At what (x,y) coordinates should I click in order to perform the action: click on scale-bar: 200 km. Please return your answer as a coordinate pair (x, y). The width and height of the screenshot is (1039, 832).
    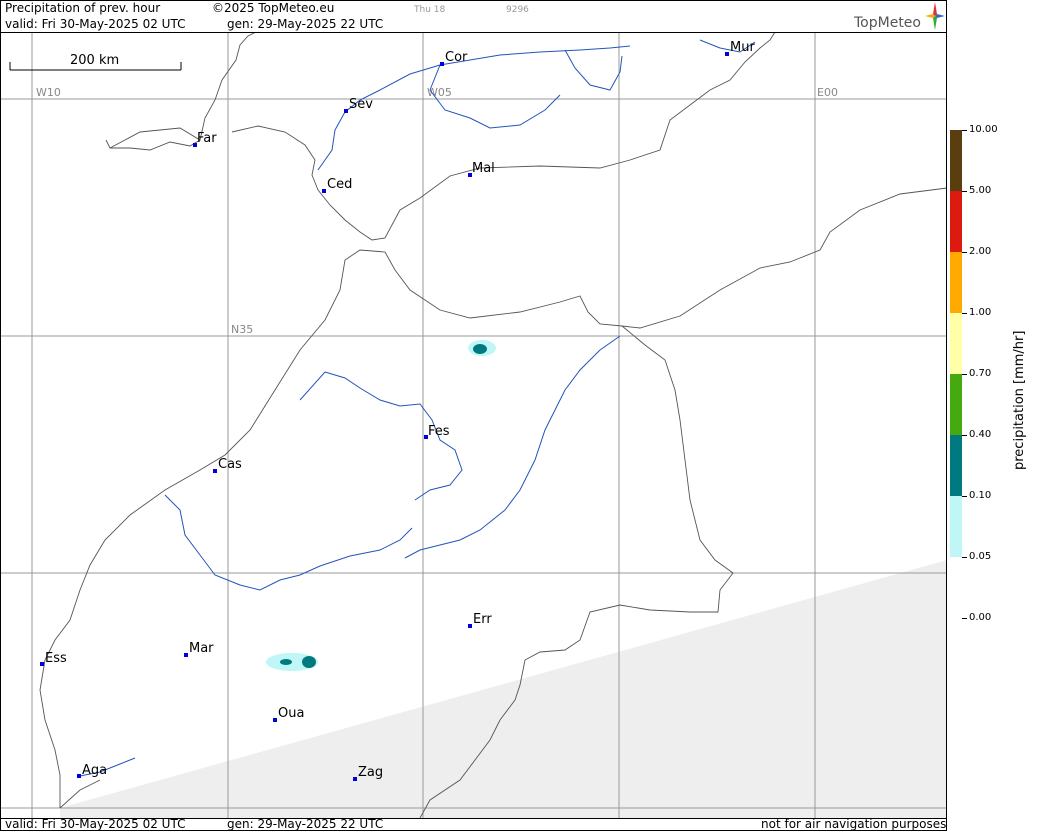
    Looking at the image, I should click on (95, 62).